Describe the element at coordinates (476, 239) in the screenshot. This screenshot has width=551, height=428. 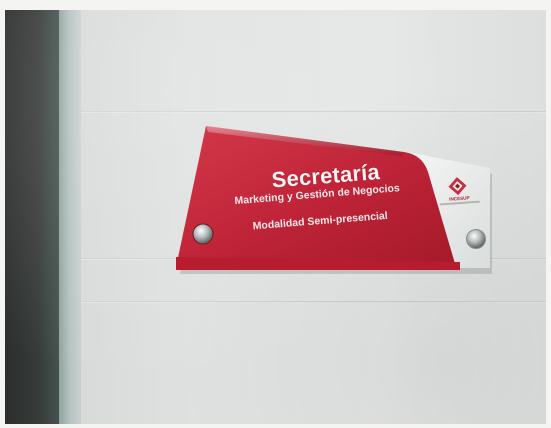
I see `right-screw-icon` at that location.